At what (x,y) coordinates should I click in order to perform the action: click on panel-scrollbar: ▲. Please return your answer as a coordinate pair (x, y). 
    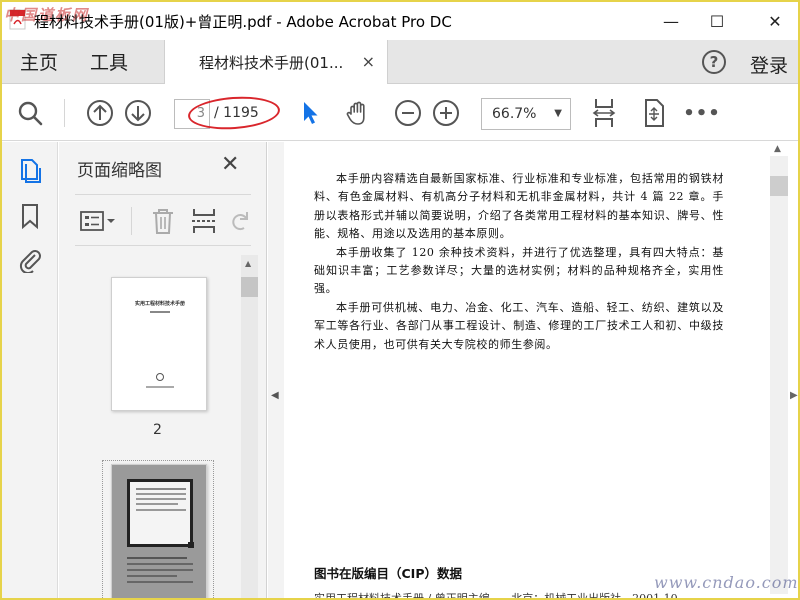
    Looking at the image, I should click on (249, 426).